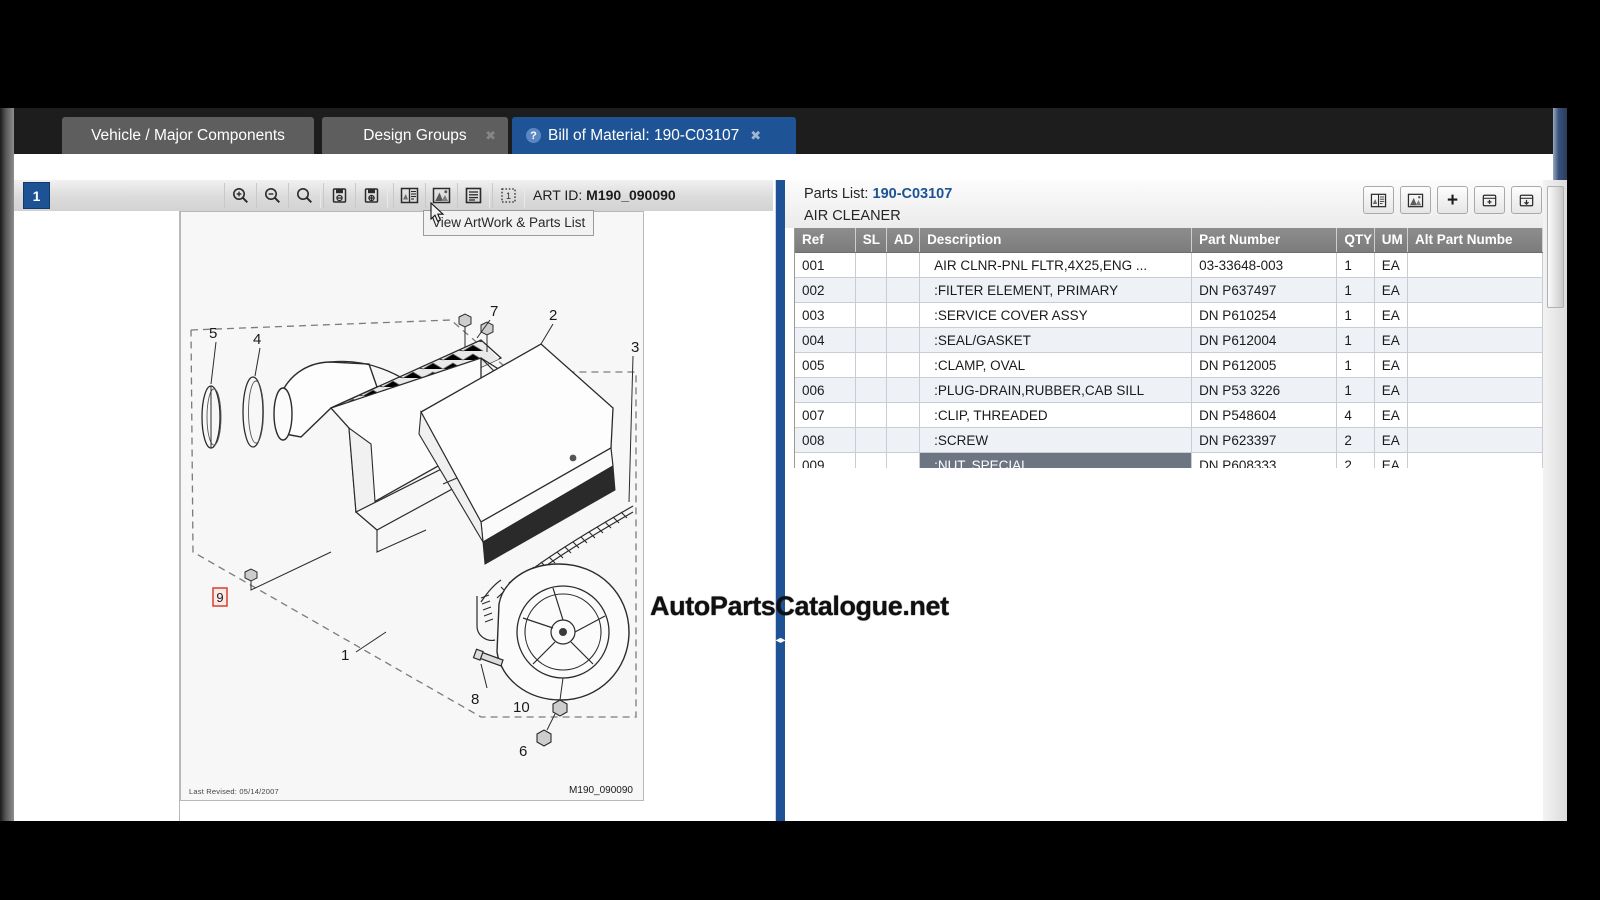  What do you see at coordinates (903, 240) in the screenshot?
I see `column-header-ad: AD` at bounding box center [903, 240].